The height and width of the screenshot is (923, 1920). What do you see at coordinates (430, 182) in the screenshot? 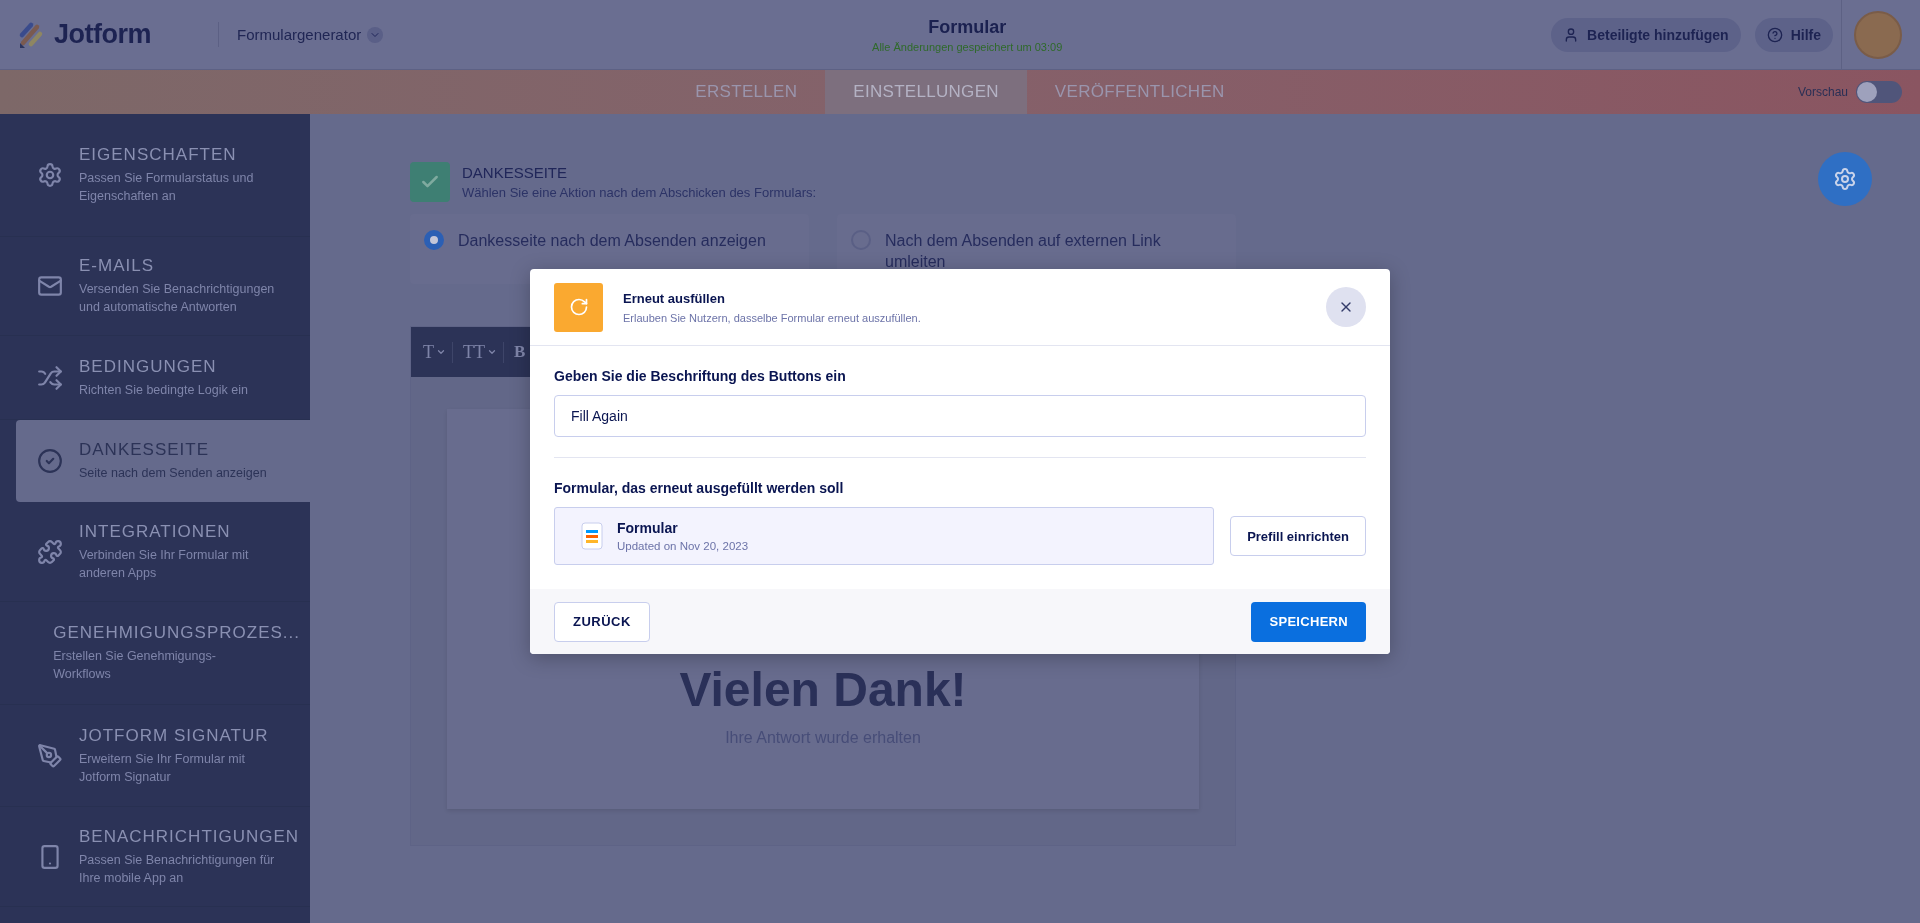
I see `check-badge-icon` at bounding box center [430, 182].